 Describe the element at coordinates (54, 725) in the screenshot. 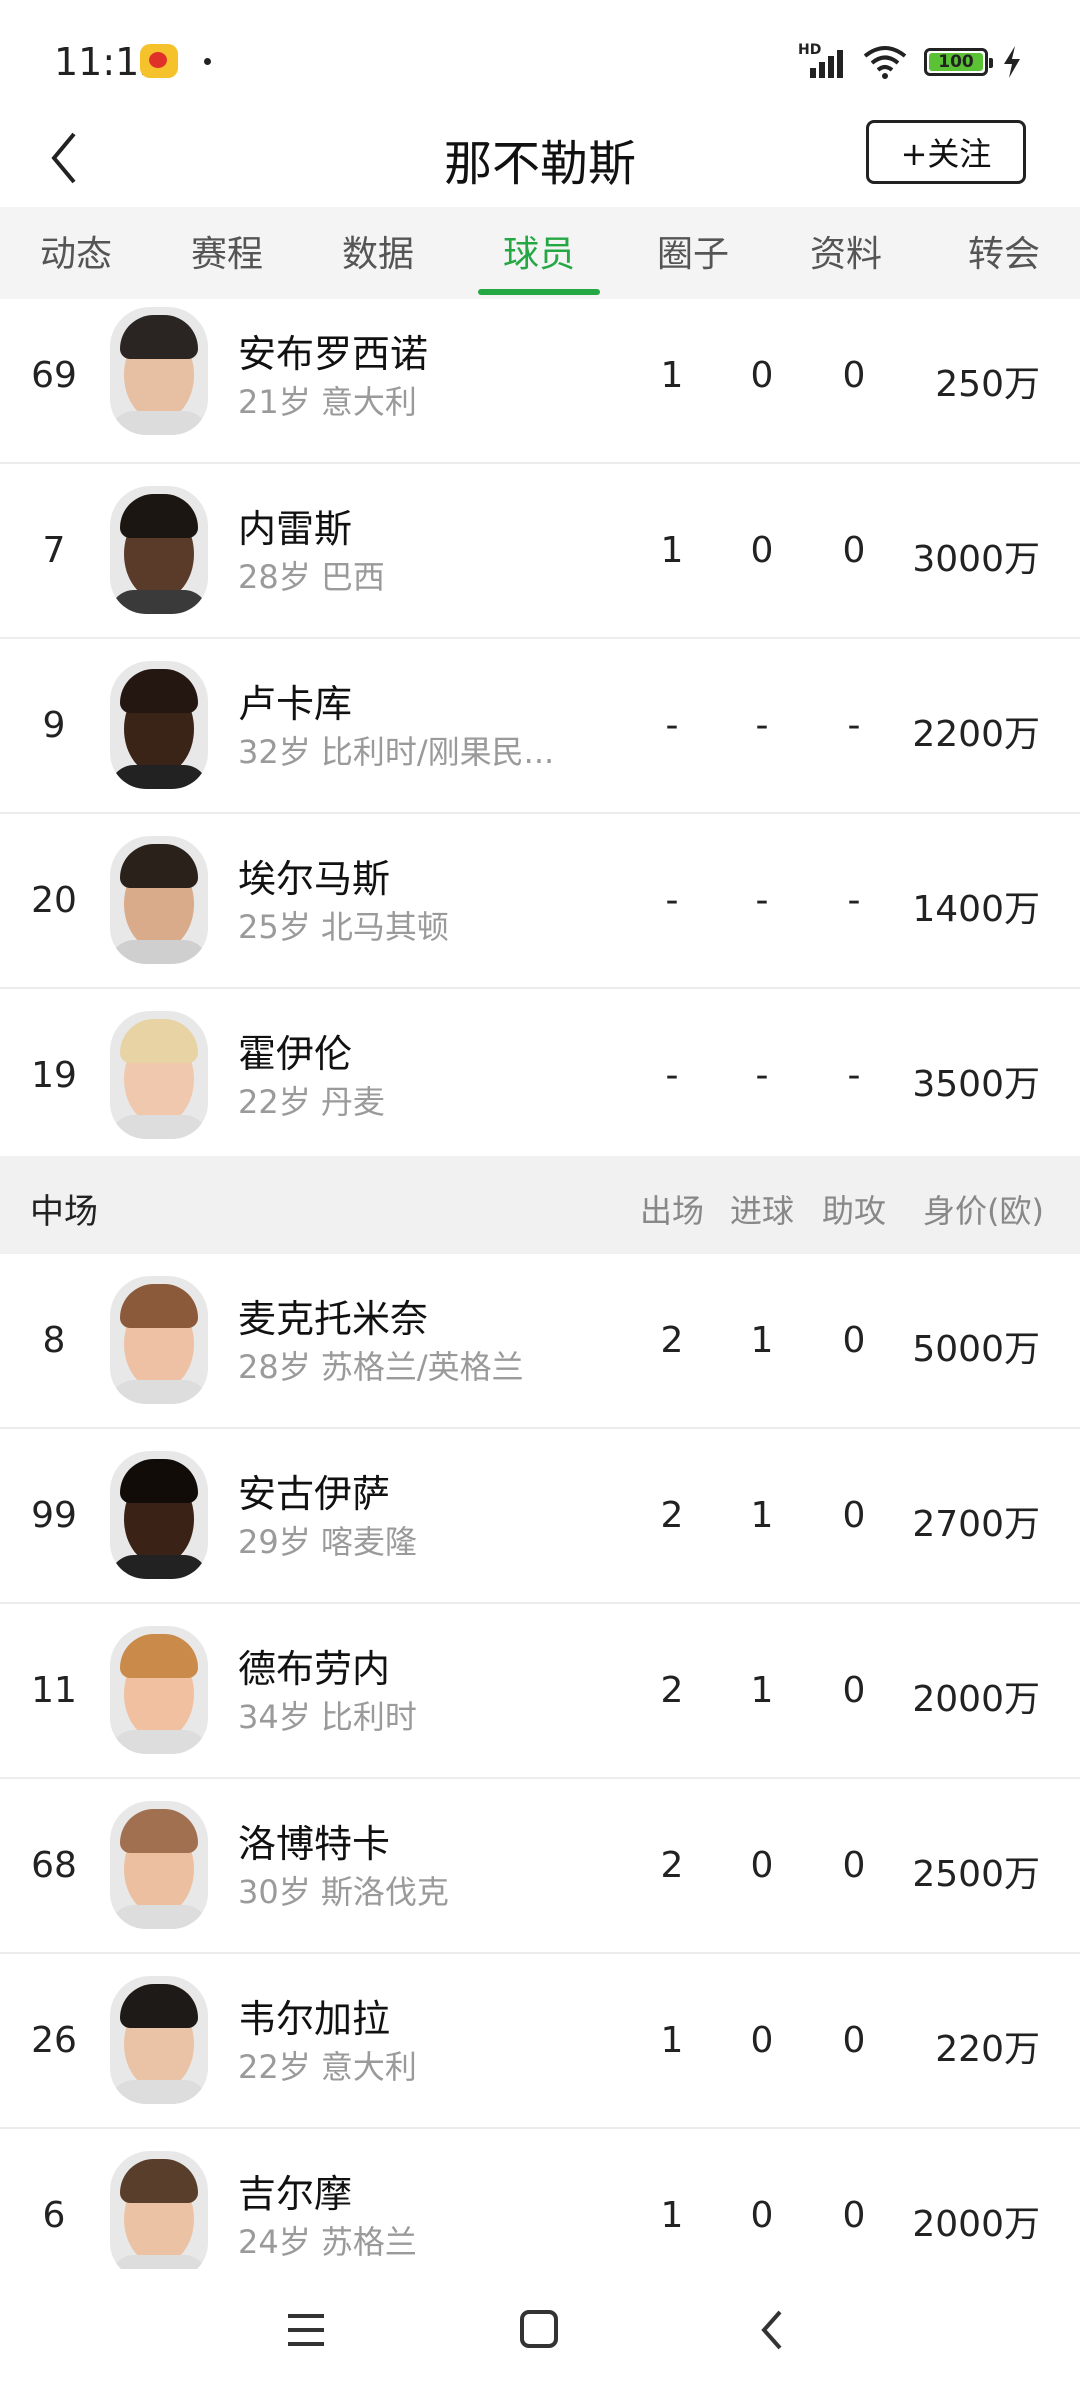

I see `player-number: 9` at that location.